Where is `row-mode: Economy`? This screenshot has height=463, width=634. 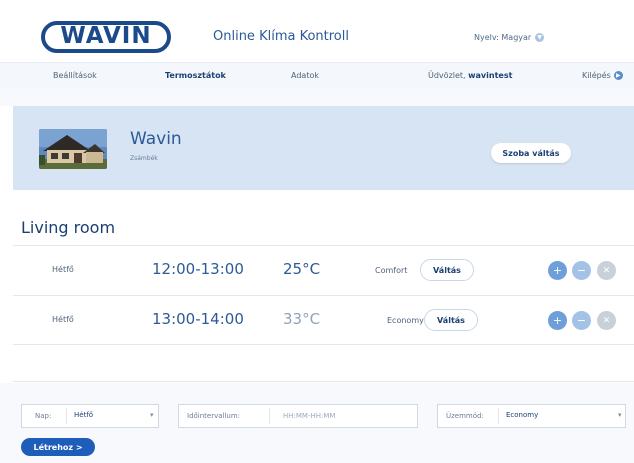
row-mode: Economy is located at coordinates (405, 320).